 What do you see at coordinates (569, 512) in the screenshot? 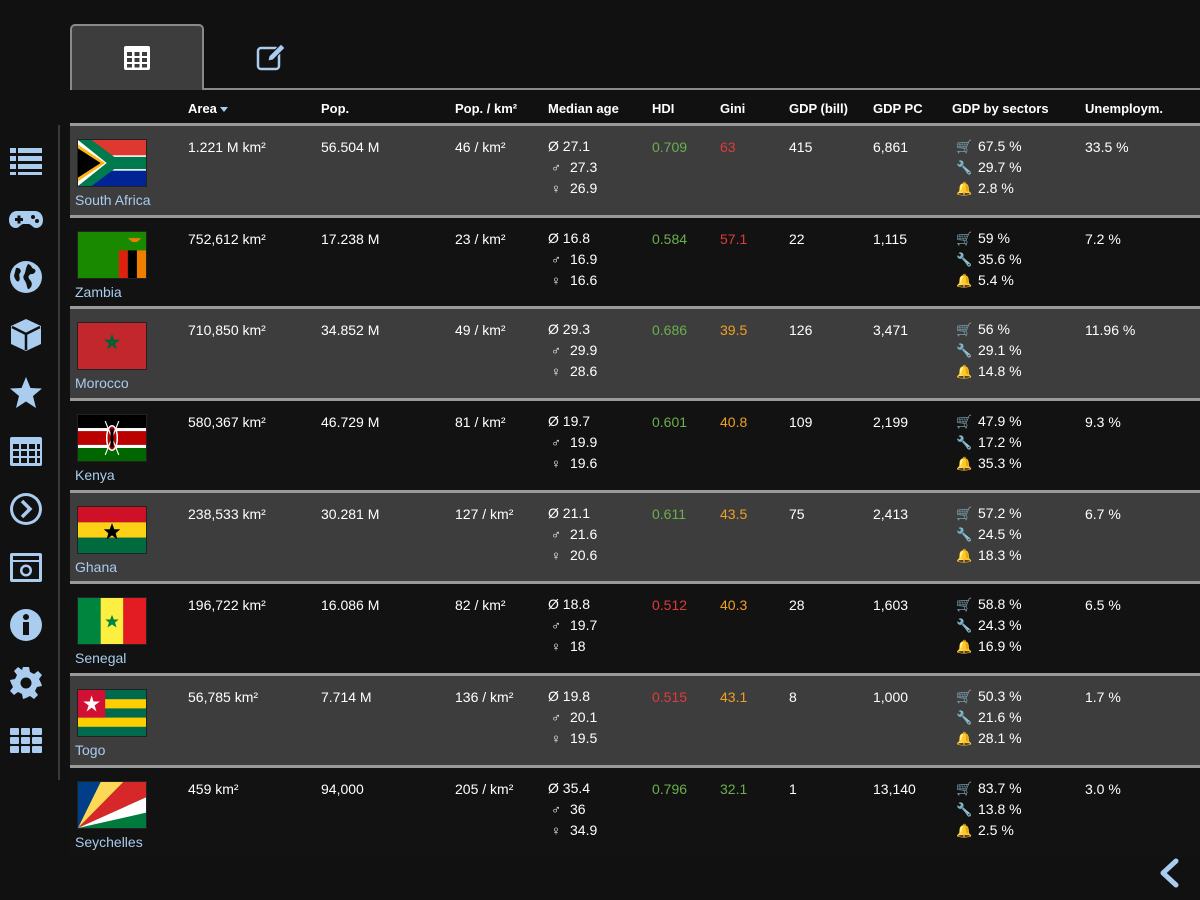
I see `age-average: Ø 21.1` at bounding box center [569, 512].